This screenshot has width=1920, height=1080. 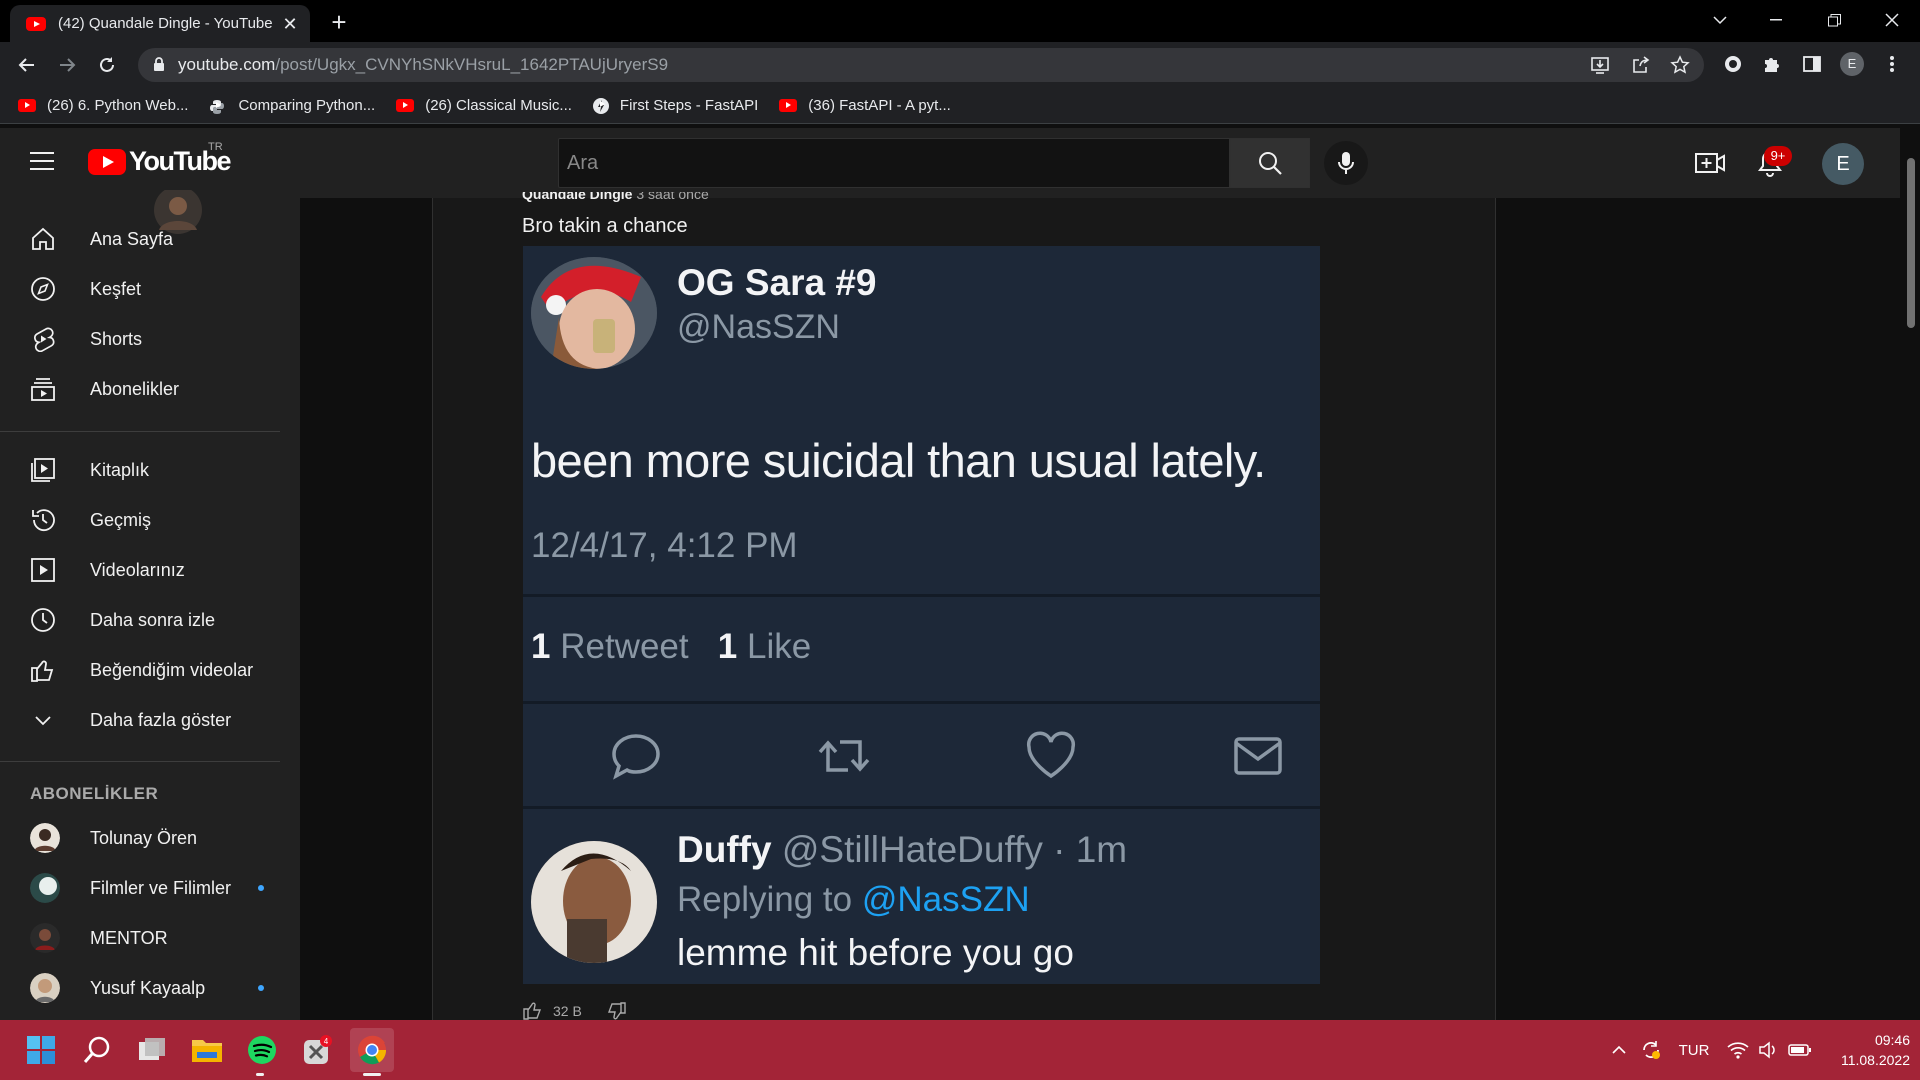 I want to click on sidebar-divider, so click(x=140, y=431).